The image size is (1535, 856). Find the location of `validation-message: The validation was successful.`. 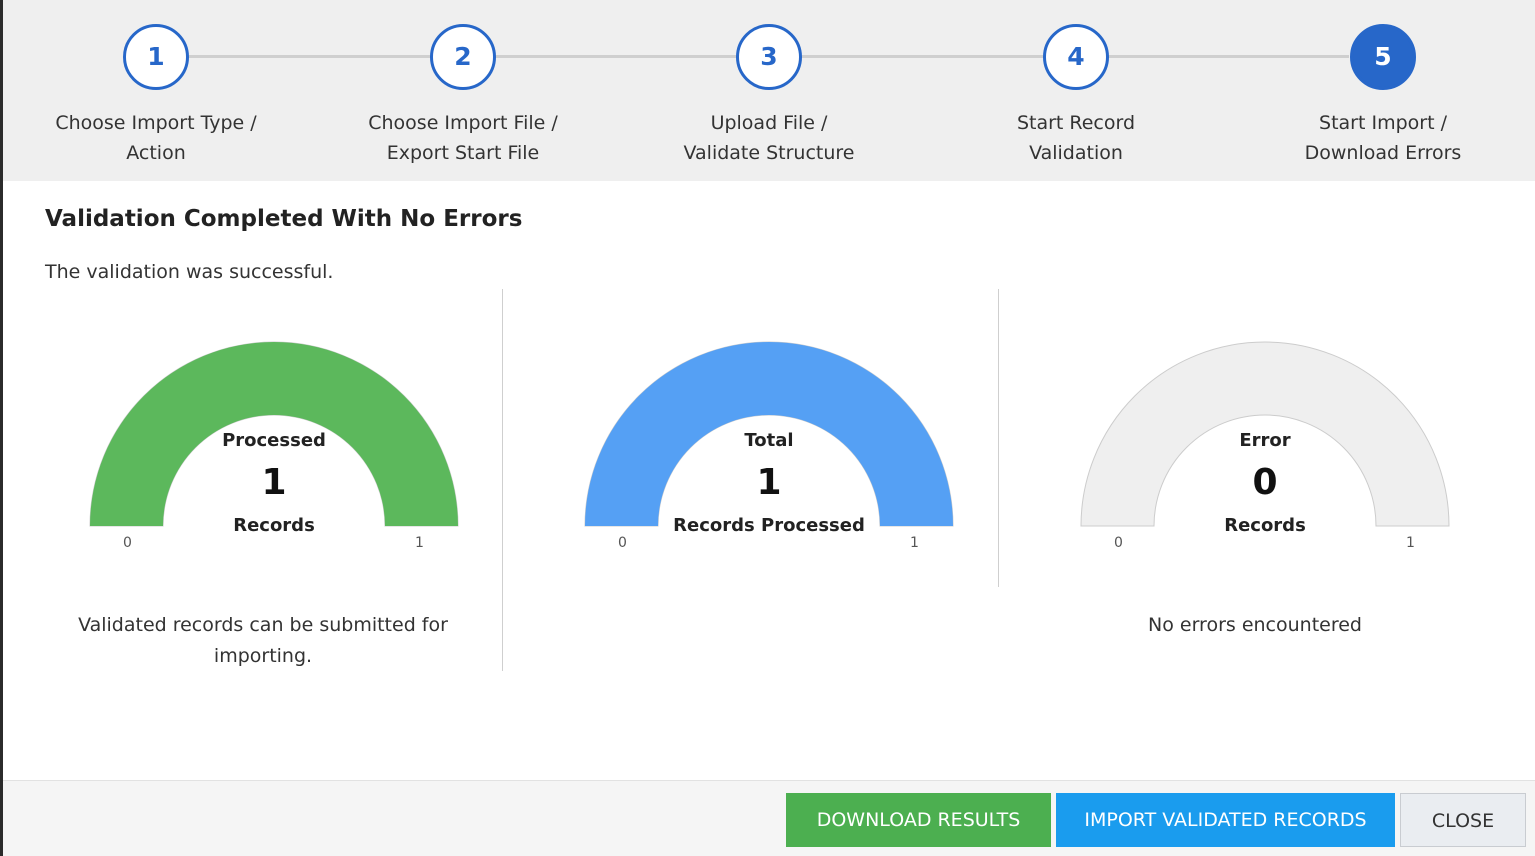

validation-message: The validation was successful. is located at coordinates (189, 272).